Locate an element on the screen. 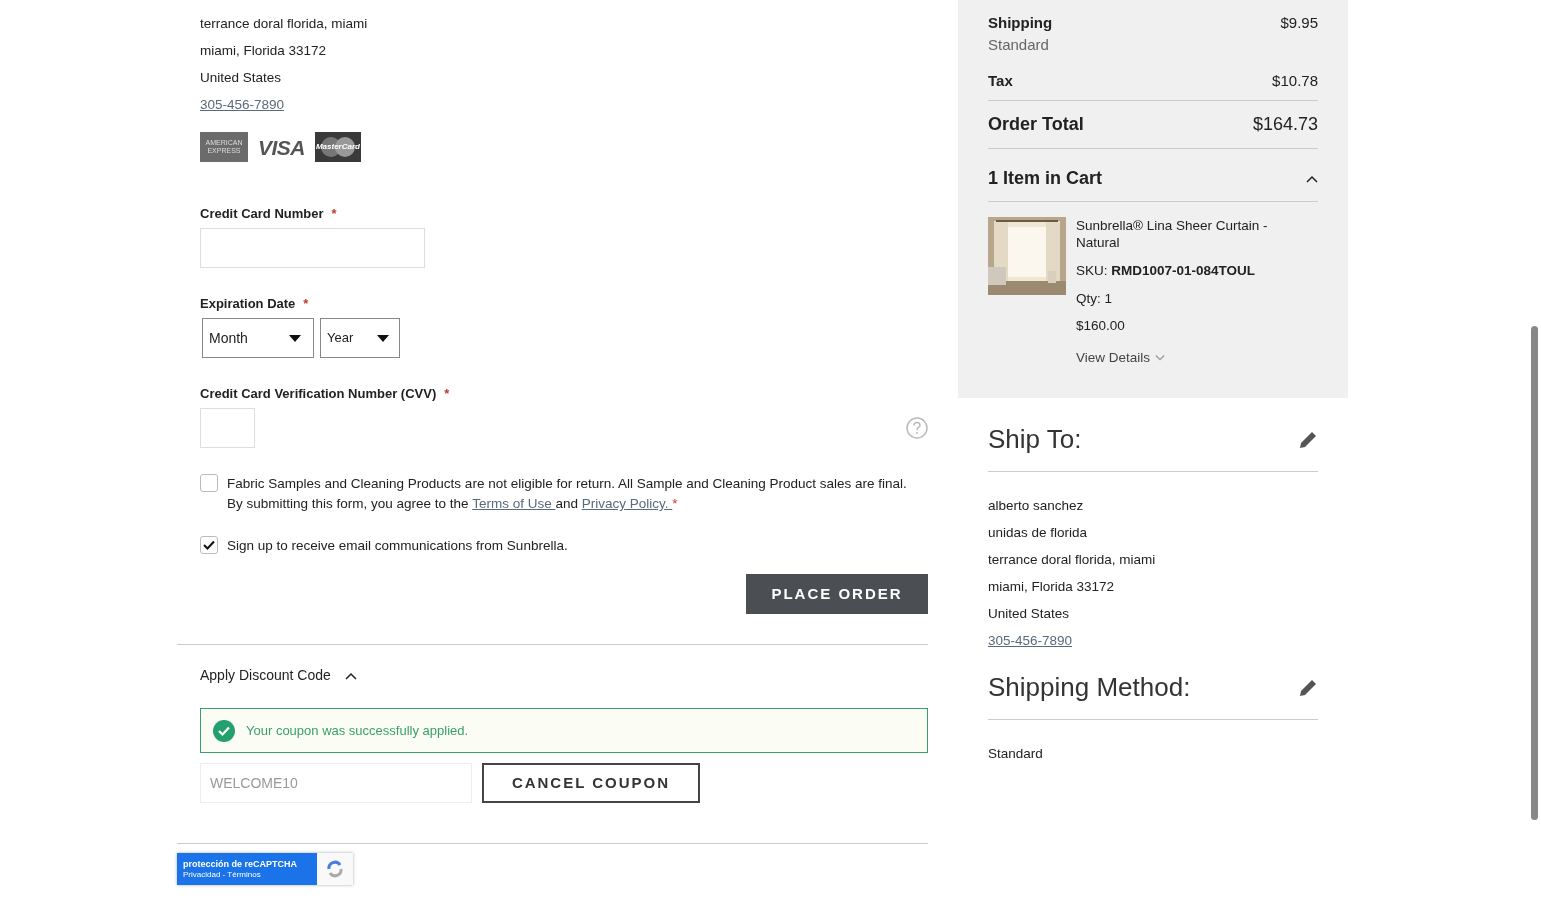 The width and height of the screenshot is (1541, 911). summary-label: Shipping is located at coordinates (1020, 23).